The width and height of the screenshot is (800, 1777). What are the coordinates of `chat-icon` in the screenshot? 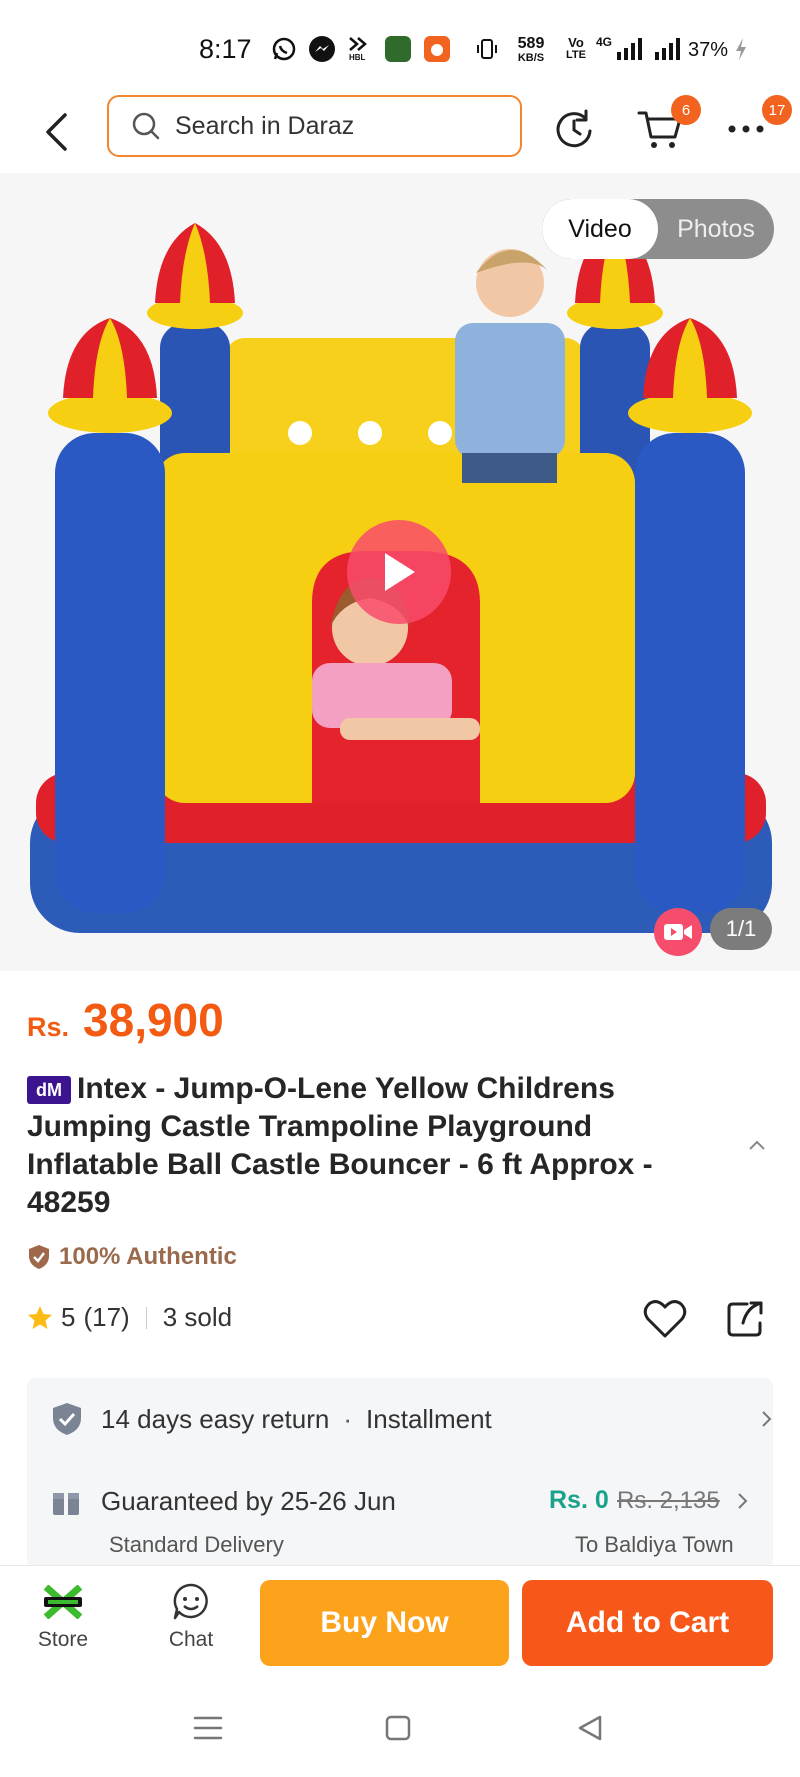 It's located at (190, 1601).